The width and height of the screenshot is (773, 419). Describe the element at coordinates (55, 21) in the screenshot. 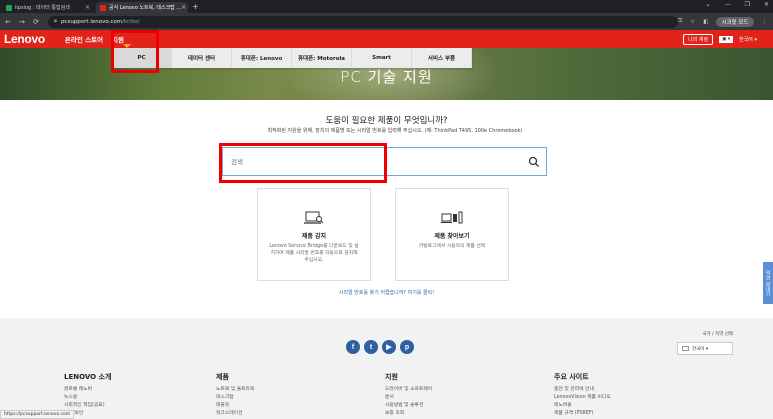

I see `lock-icon: 🔒︎` at that location.